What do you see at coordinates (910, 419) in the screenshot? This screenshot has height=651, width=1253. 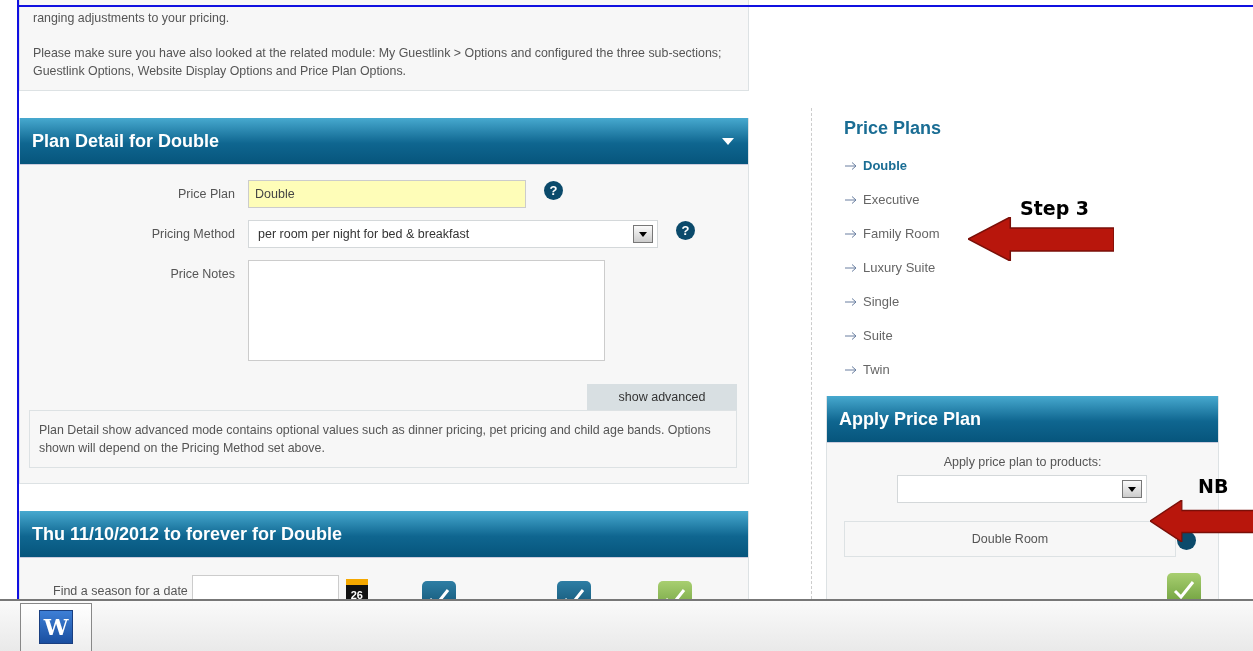 I see `panel-title: Apply Price Plan` at bounding box center [910, 419].